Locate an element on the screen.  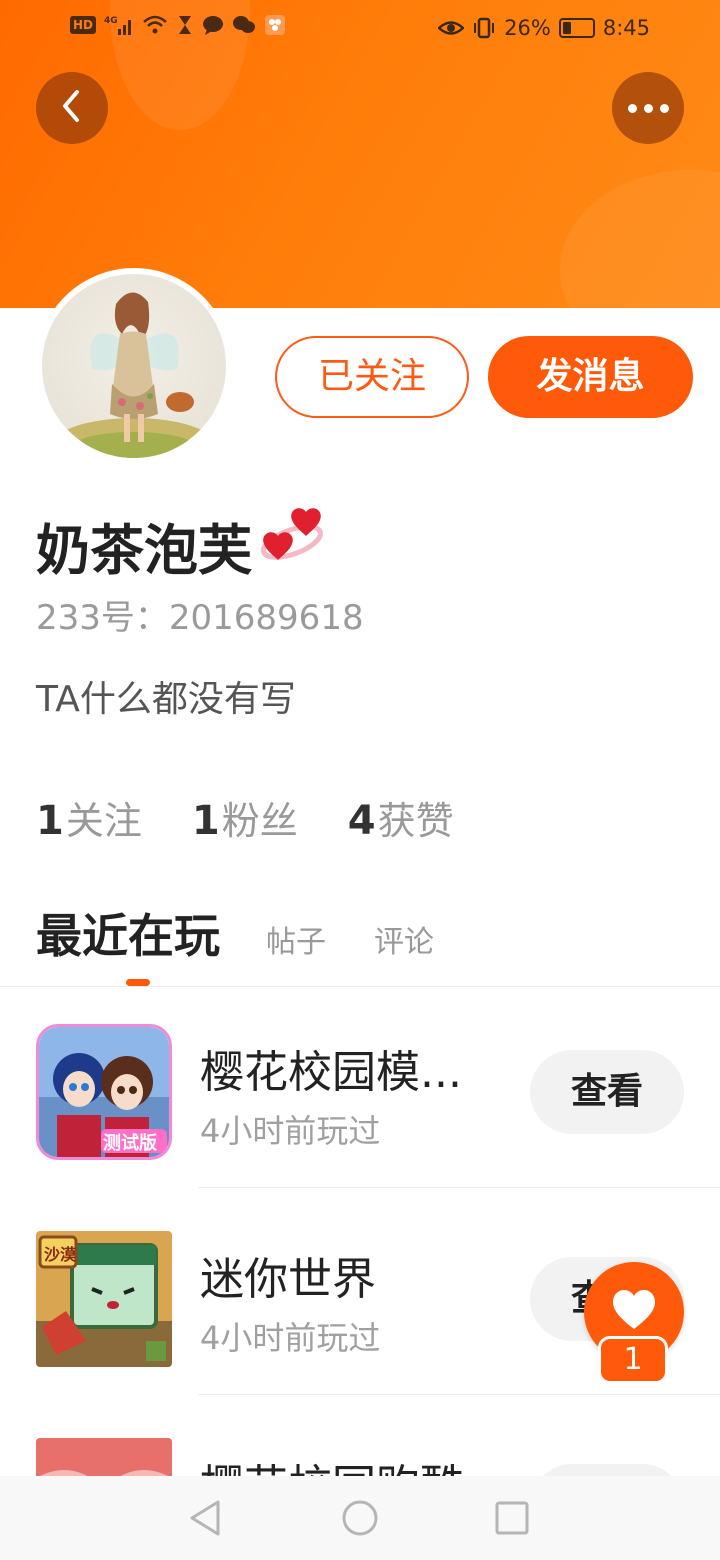
profile-name-row: 奶茶泡芙 is located at coordinates (181, 545).